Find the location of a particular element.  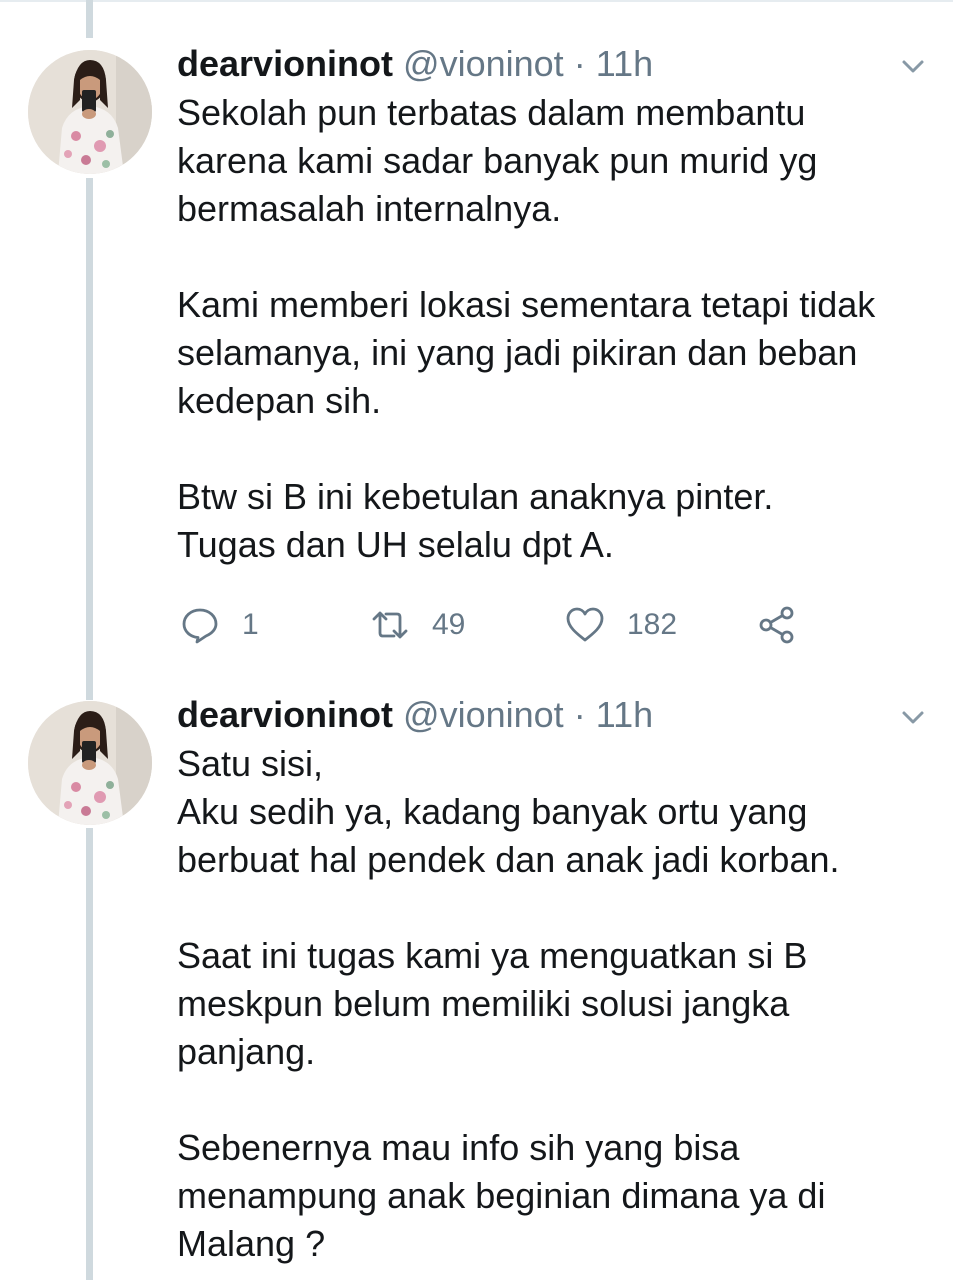

like-count: 182 is located at coordinates (652, 624).